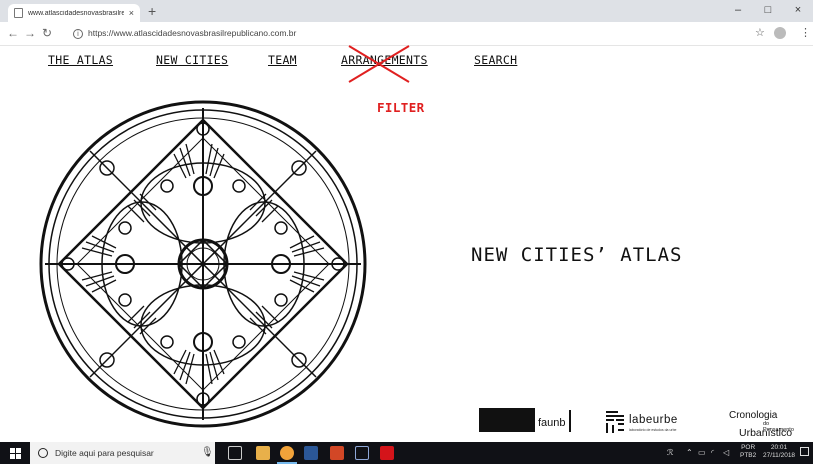 This screenshot has height=464, width=813. Describe the element at coordinates (311, 453) in the screenshot. I see `word-icon` at that location.